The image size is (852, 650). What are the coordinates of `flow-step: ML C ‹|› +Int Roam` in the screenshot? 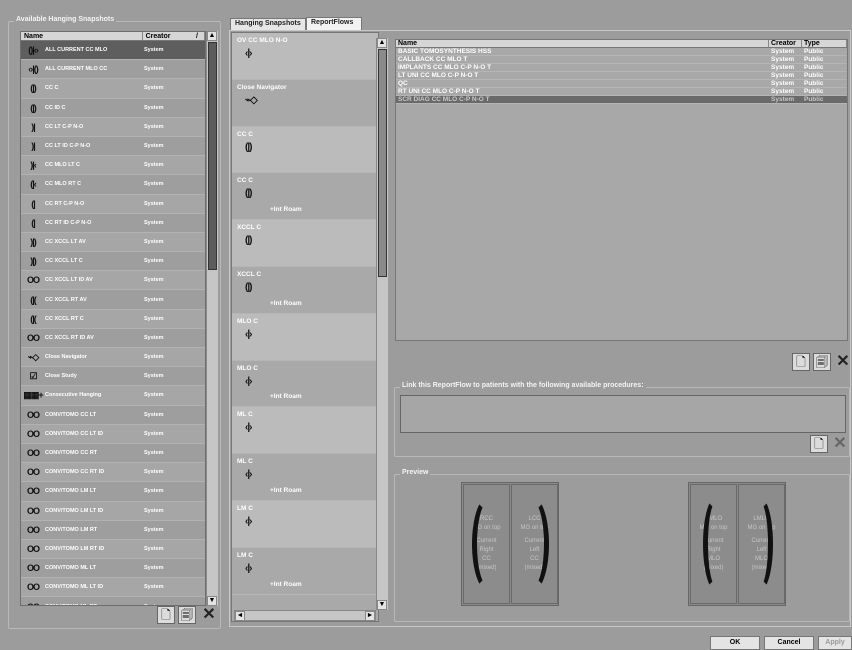 It's located at (305, 477).